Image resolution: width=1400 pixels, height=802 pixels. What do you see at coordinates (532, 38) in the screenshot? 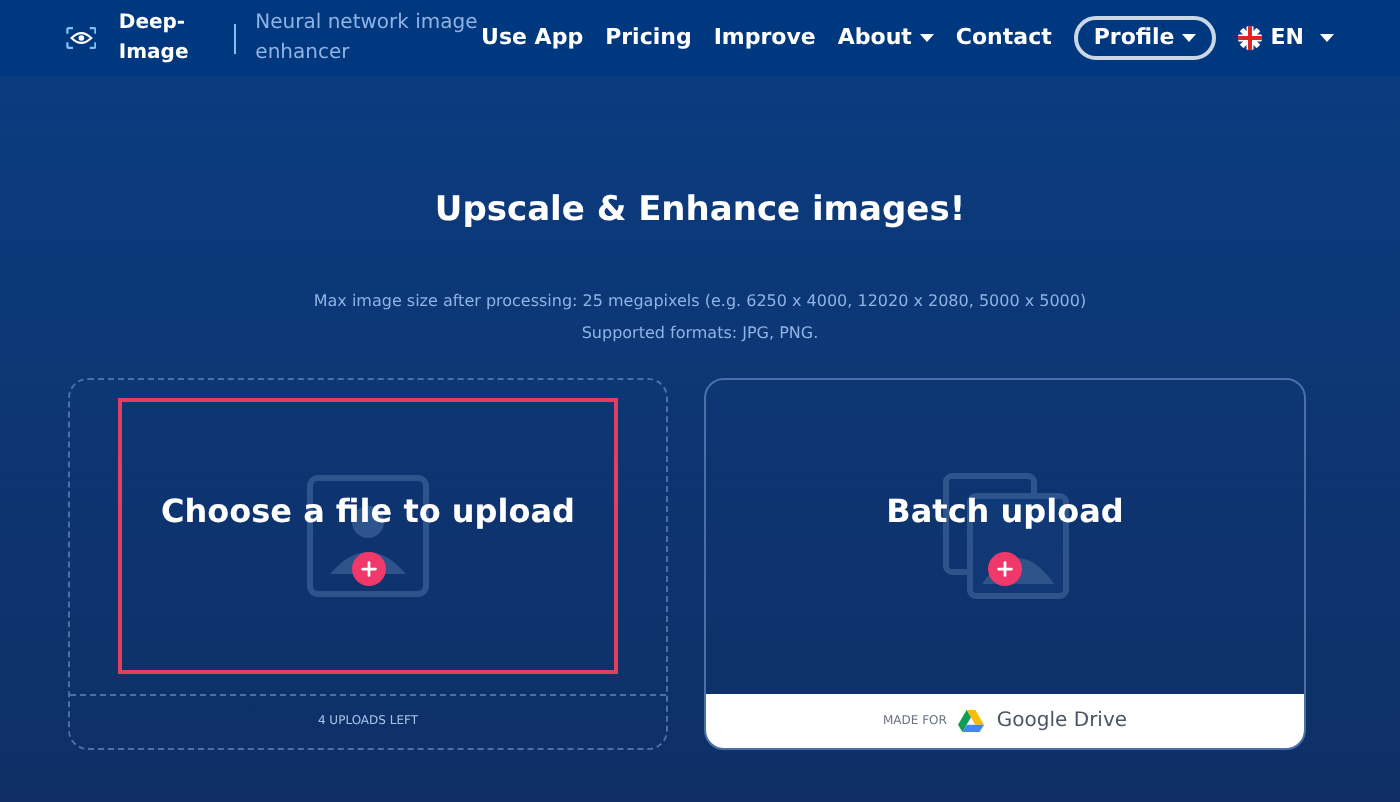
I see `nav-link: Use App` at bounding box center [532, 38].